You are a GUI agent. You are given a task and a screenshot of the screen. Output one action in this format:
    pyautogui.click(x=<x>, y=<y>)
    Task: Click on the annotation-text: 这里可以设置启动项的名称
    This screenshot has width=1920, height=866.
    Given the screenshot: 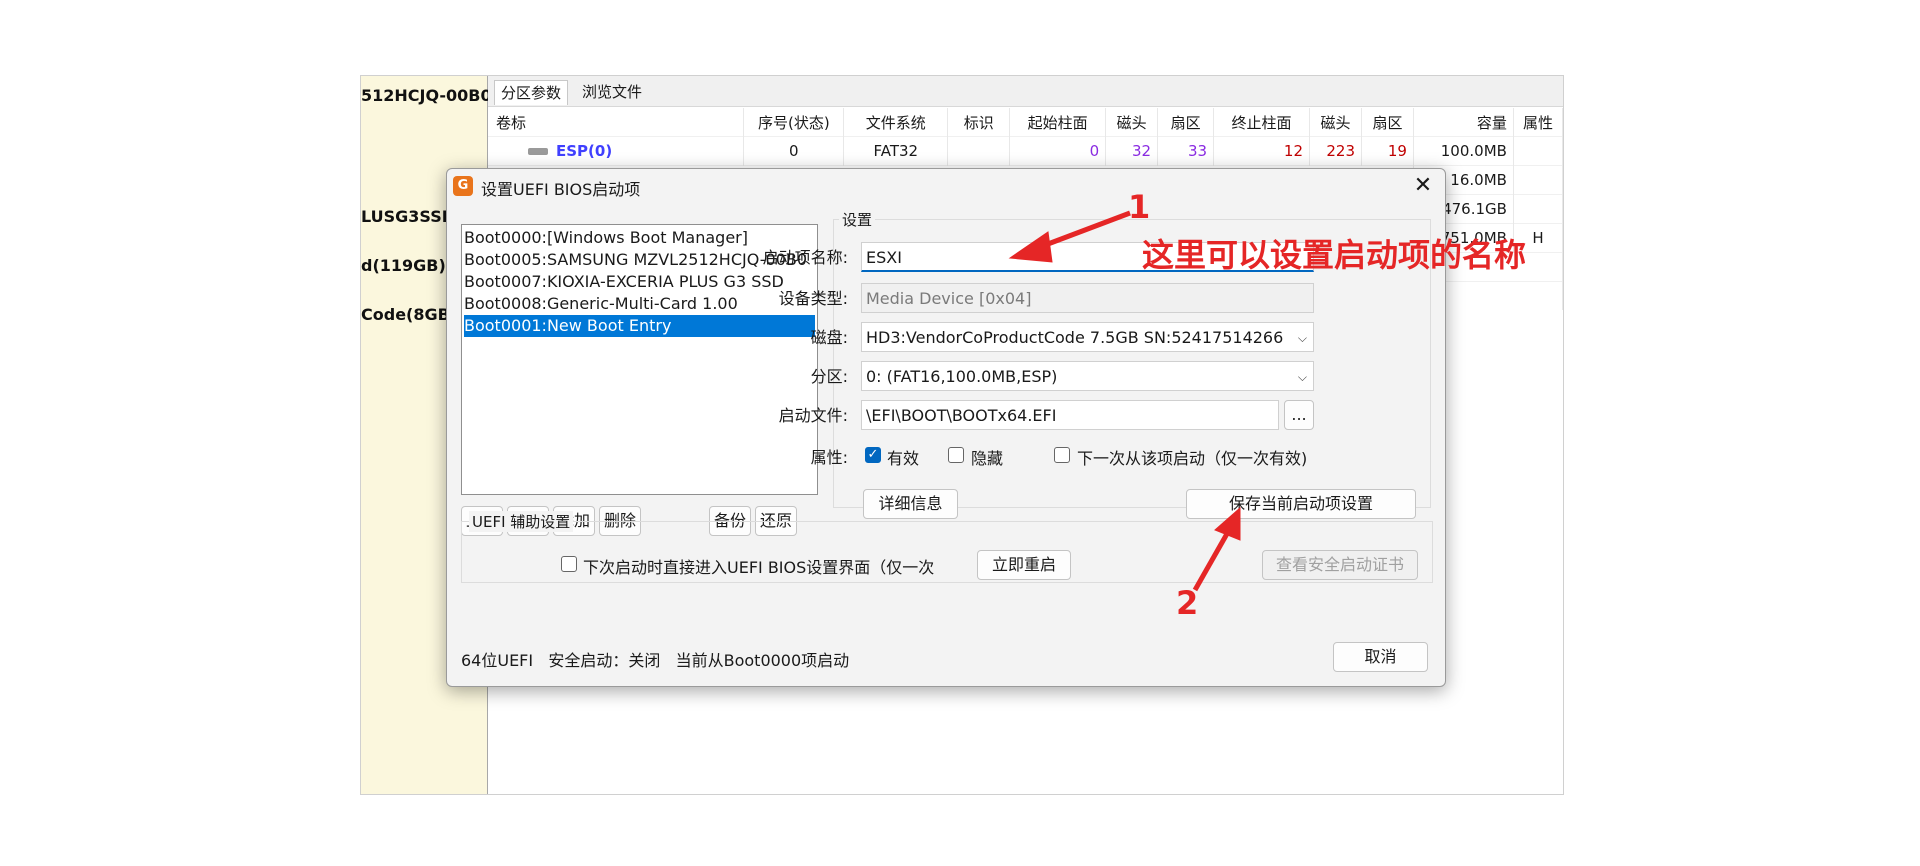 What is the action you would take?
    pyautogui.click(x=1334, y=255)
    